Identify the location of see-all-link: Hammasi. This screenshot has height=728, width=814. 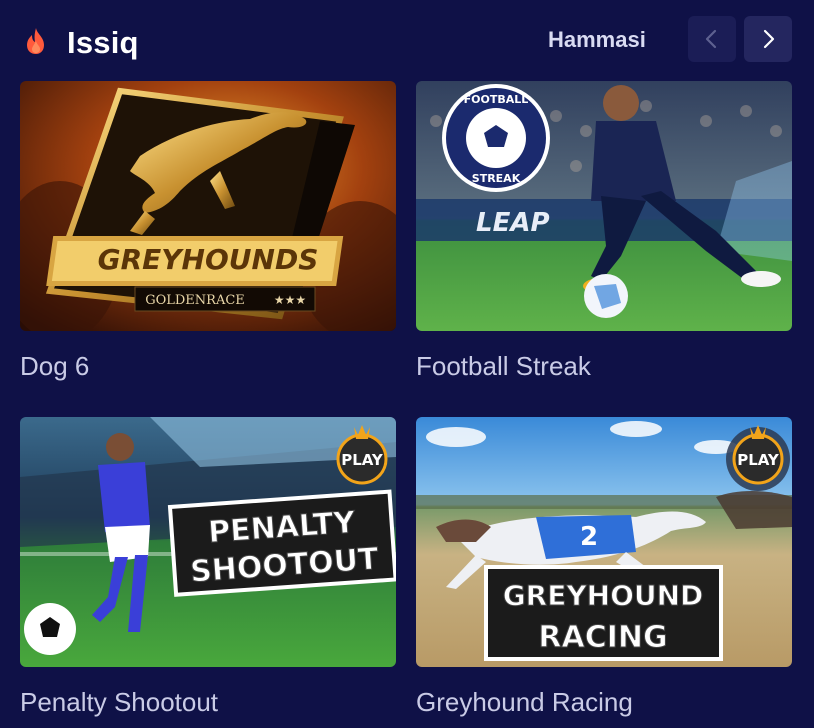
(597, 40).